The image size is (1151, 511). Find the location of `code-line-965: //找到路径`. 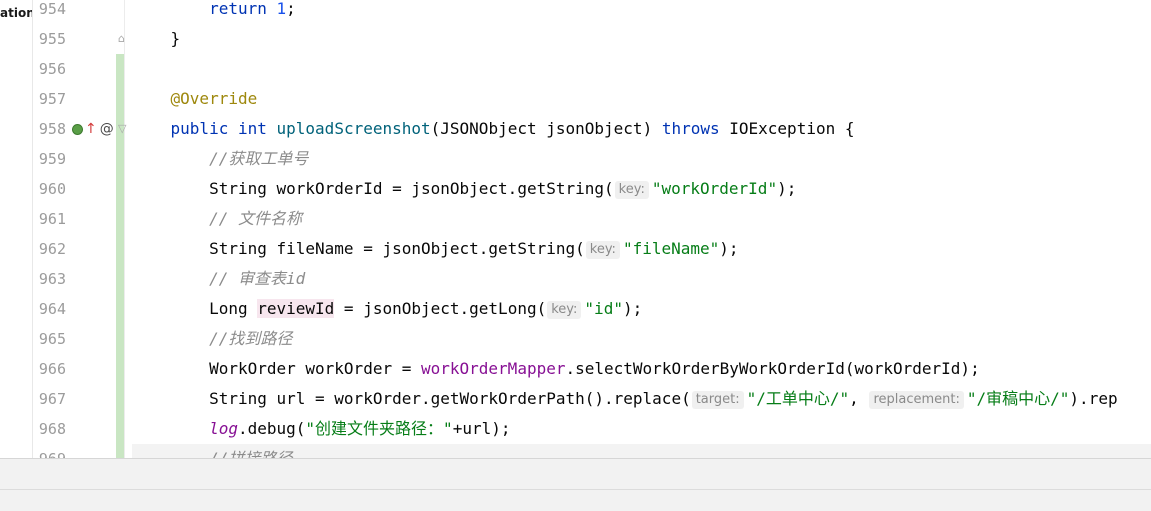

code-line-965: //找到路径 is located at coordinates (641, 339).